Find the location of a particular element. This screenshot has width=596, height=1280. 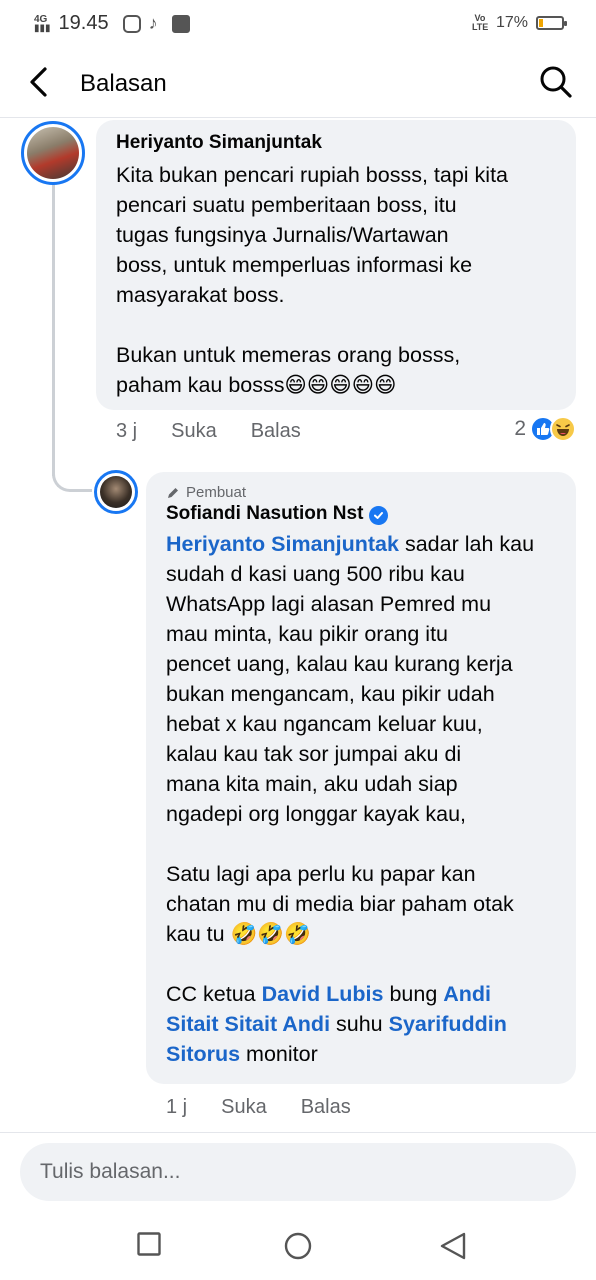

volte-indicator: Vo LTE is located at coordinates (480, 22).